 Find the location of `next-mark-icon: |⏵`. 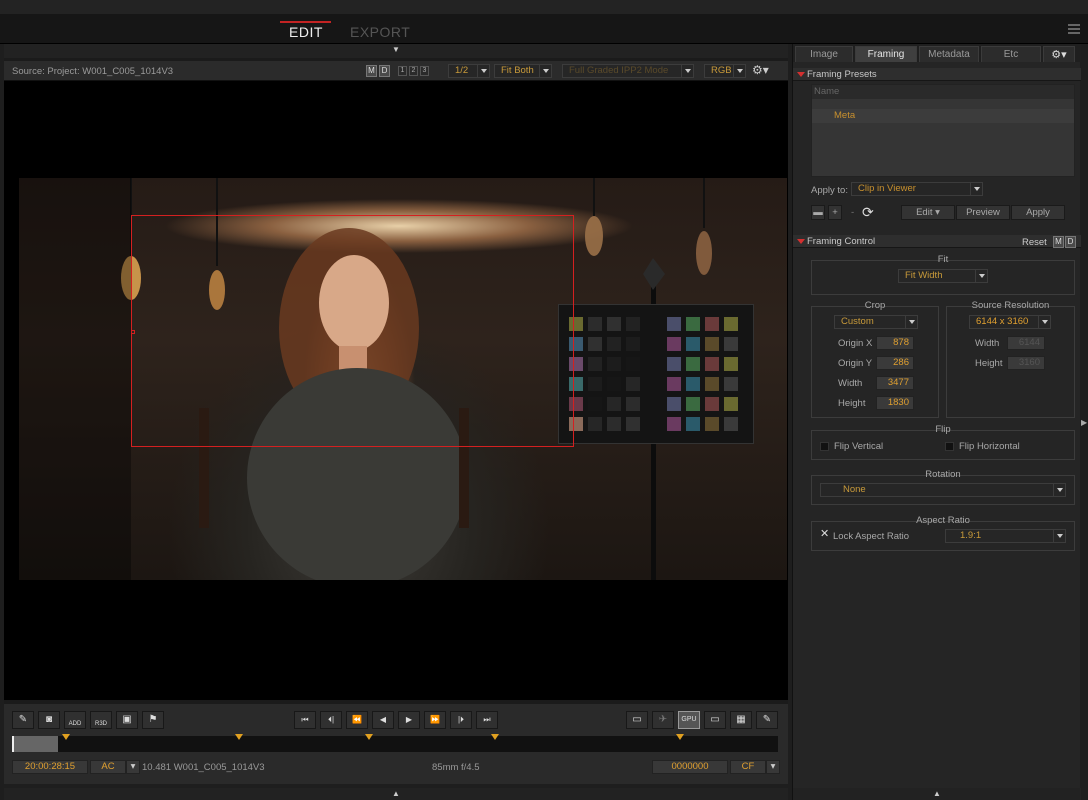

next-mark-icon: |⏵ is located at coordinates (461, 720).